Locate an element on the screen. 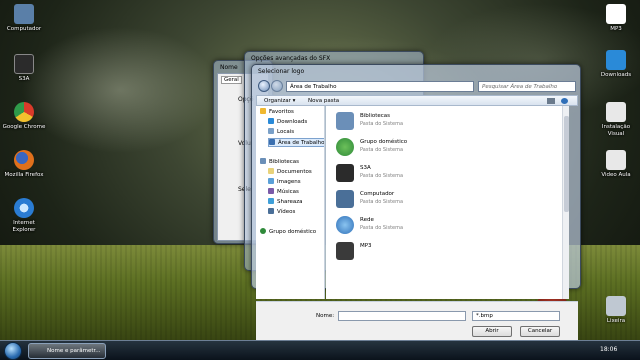 The width and height of the screenshot is (640, 360). toolbar: Organizar ▾ Nova pasta is located at coordinates (417, 100).